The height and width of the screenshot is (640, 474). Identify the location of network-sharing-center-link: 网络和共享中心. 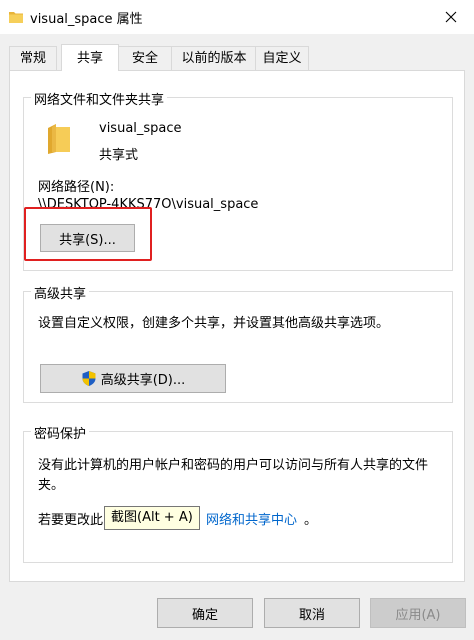
(251, 518).